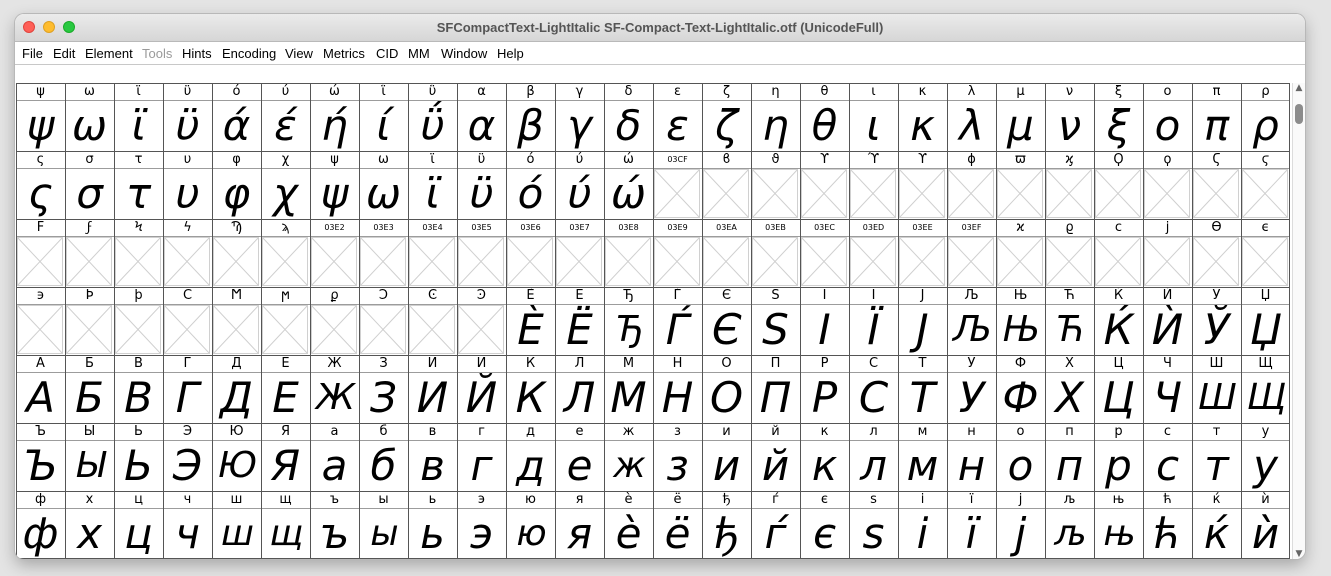 This screenshot has width=1331, height=576. What do you see at coordinates (579, 321) in the screenshot?
I see `glyph-cell: ЁË` at bounding box center [579, 321].